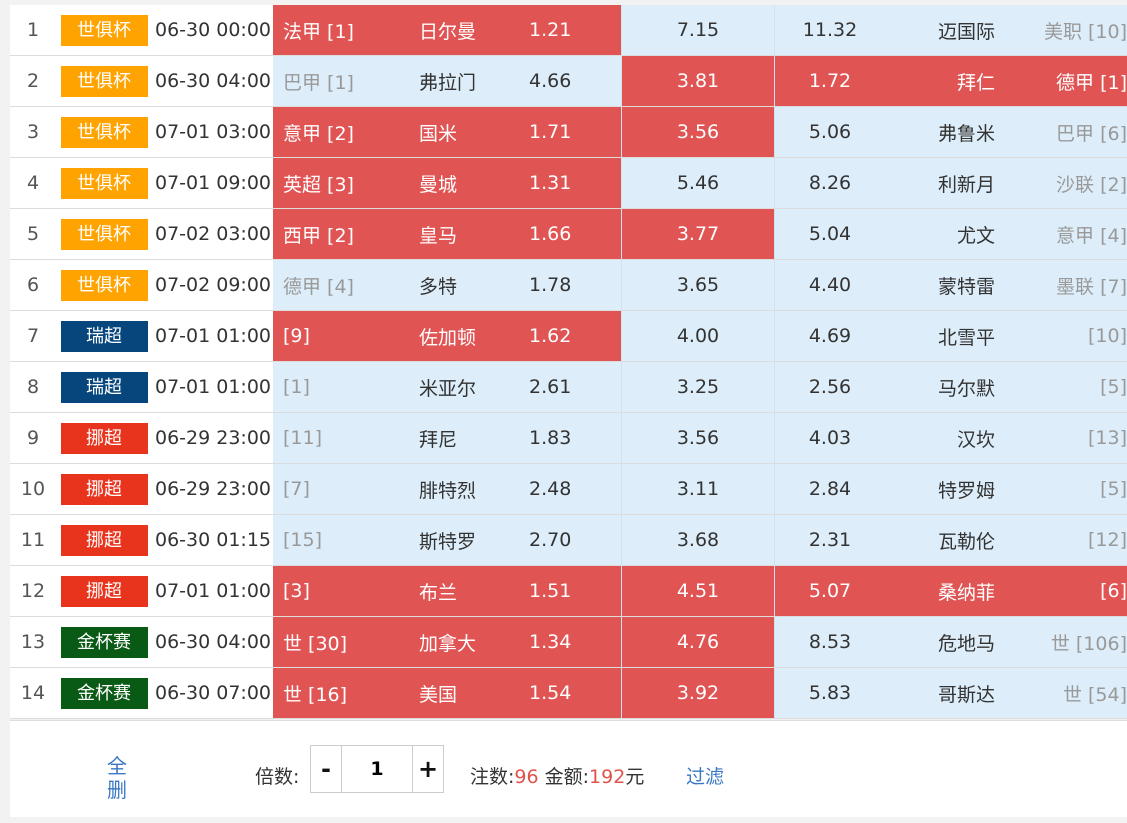 This screenshot has width=1127, height=823. Describe the element at coordinates (1072, 540) in the screenshot. I see `away-rank: [12]` at that location.